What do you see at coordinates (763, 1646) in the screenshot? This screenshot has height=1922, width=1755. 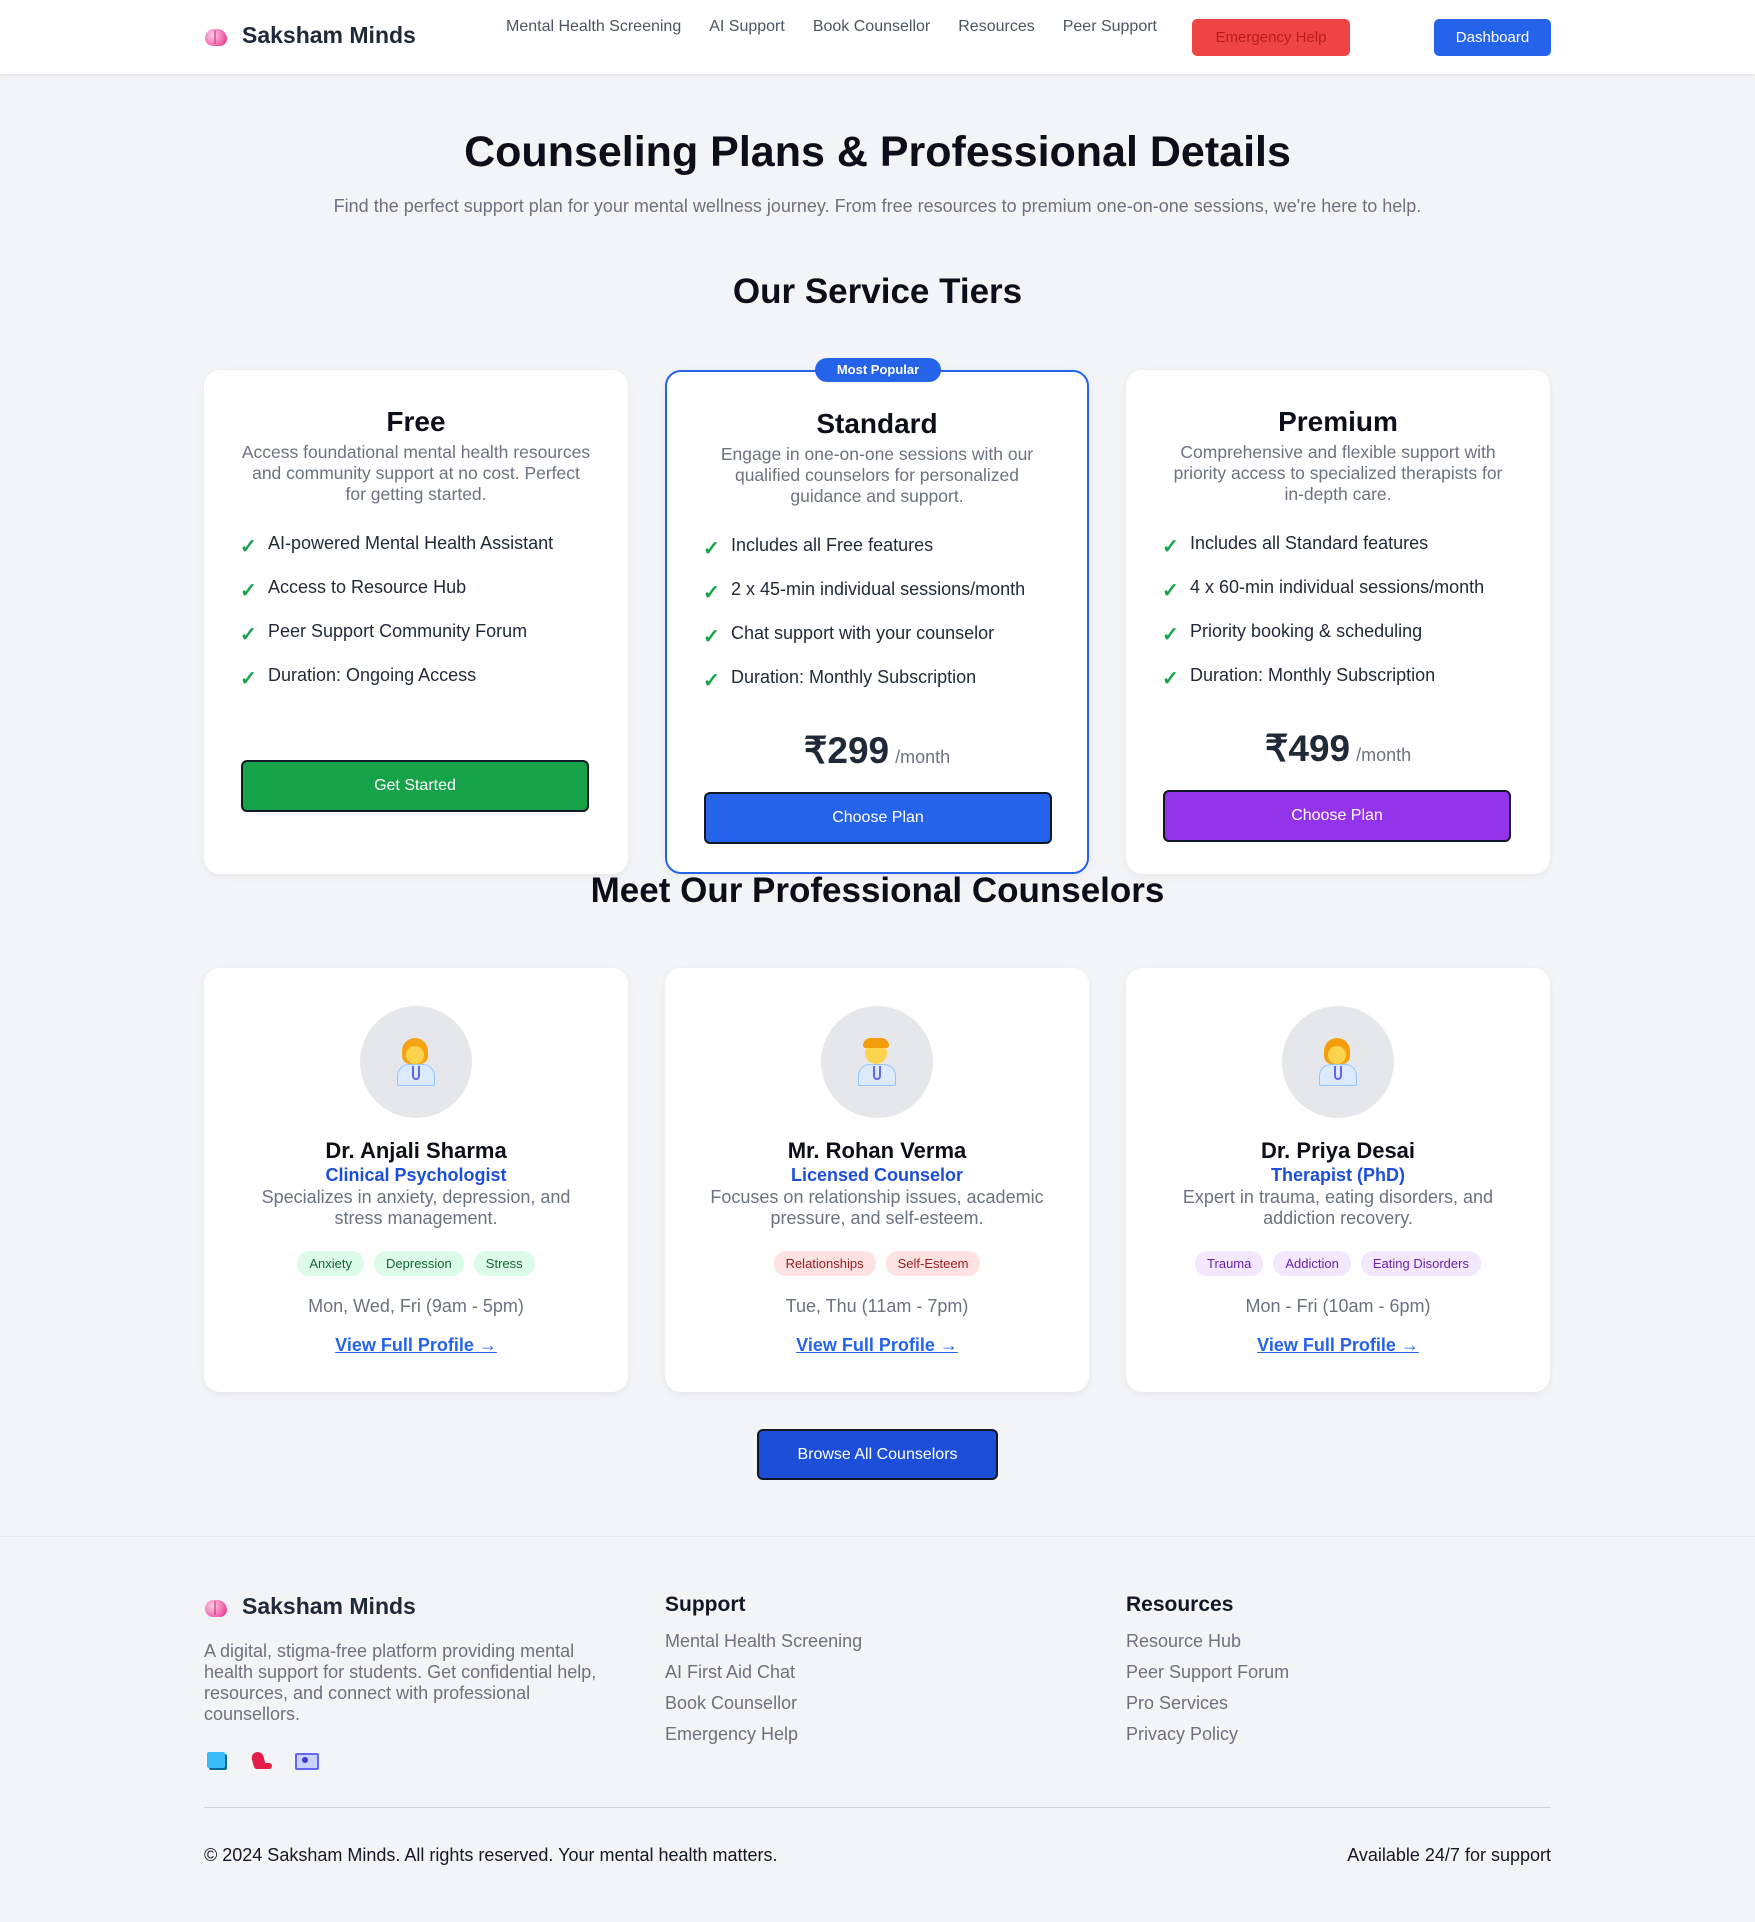 I see `footer-link-screening: Mental Health Screening` at bounding box center [763, 1646].